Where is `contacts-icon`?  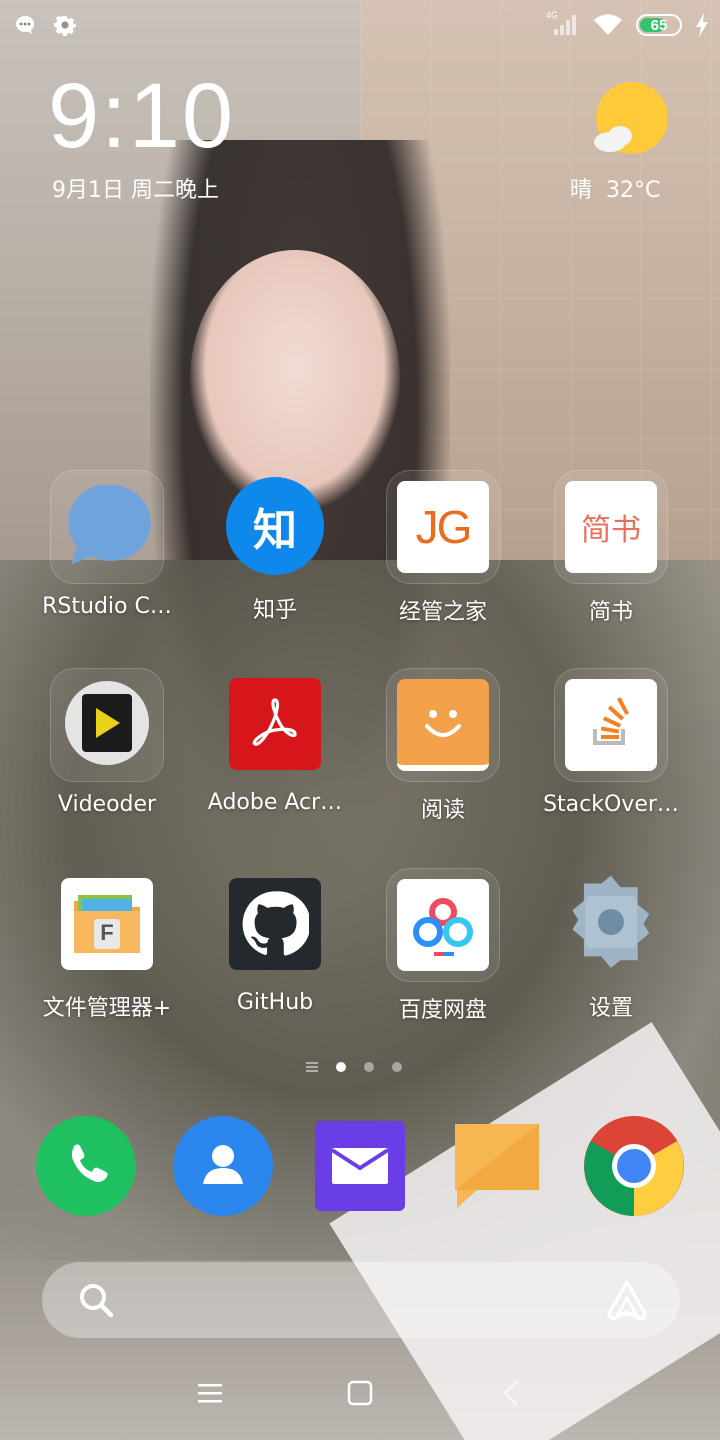 contacts-icon is located at coordinates (223, 1166).